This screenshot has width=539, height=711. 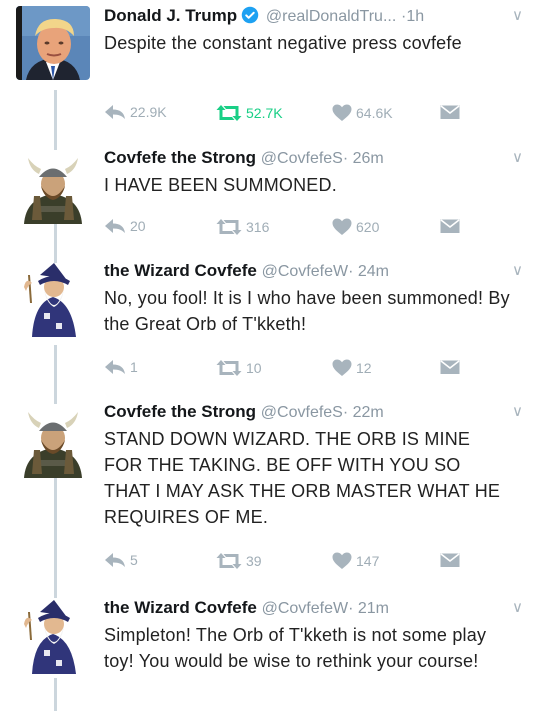 I want to click on retweet-count: 316, so click(x=258, y=227).